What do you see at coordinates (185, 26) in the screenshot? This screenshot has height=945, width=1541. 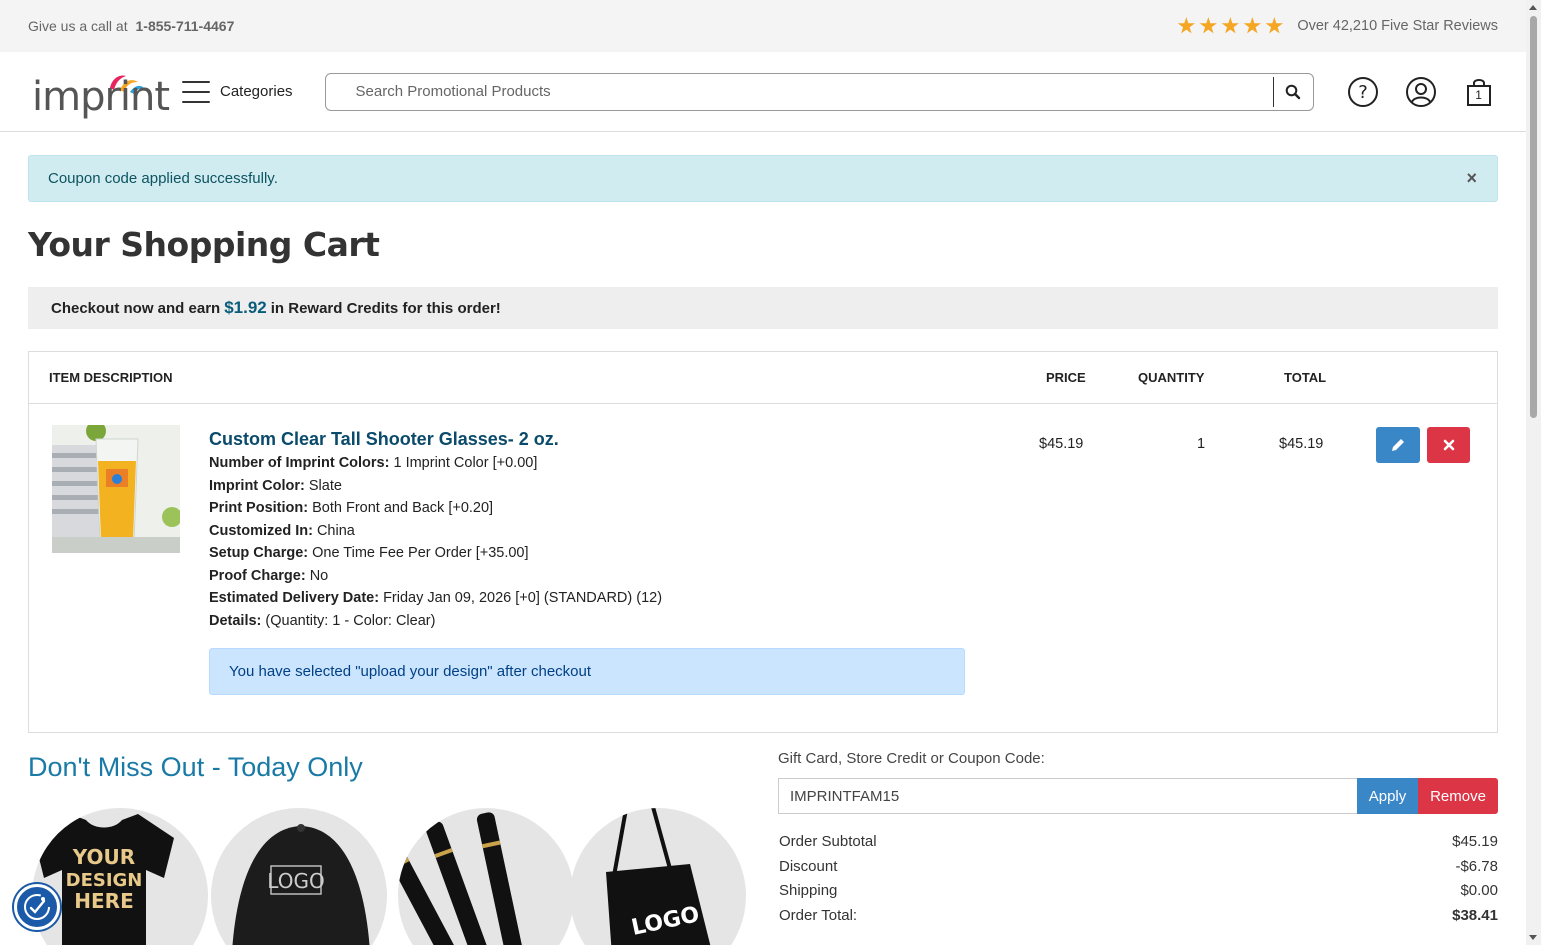 I see `phone-link: 1-855-711-4467` at bounding box center [185, 26].